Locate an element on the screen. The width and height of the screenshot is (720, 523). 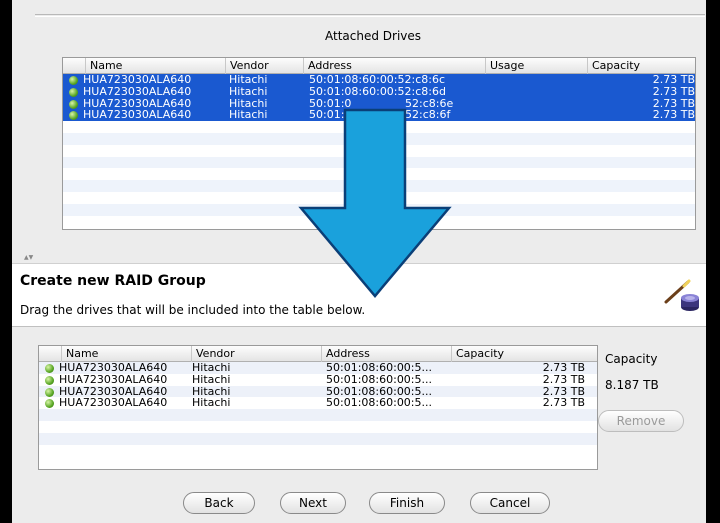
capacity-value: 8.187 TB is located at coordinates (632, 385).